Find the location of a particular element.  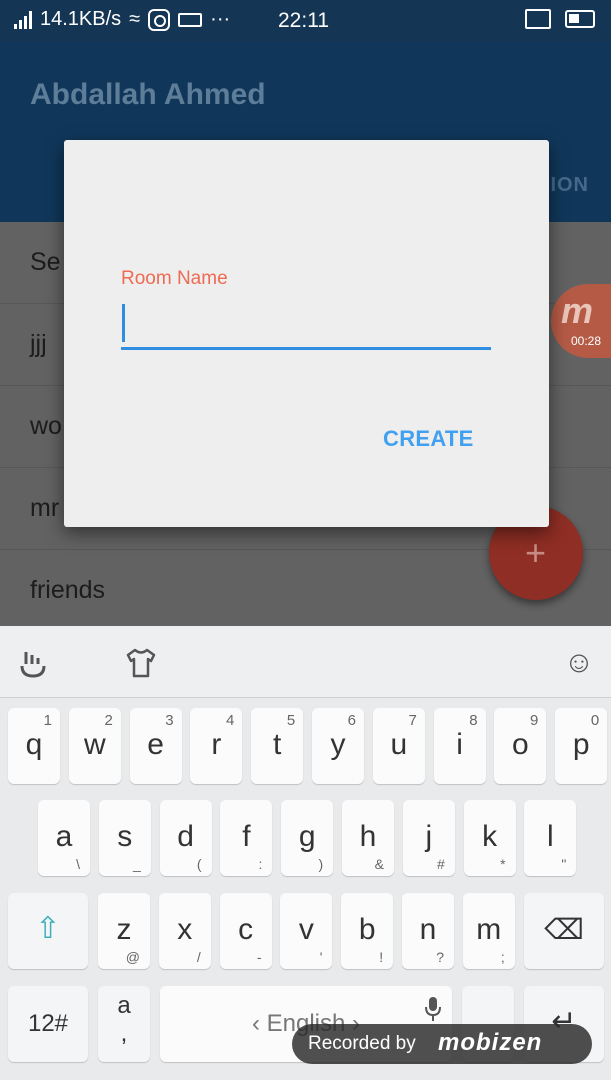

key-c: c- is located at coordinates (245, 931).